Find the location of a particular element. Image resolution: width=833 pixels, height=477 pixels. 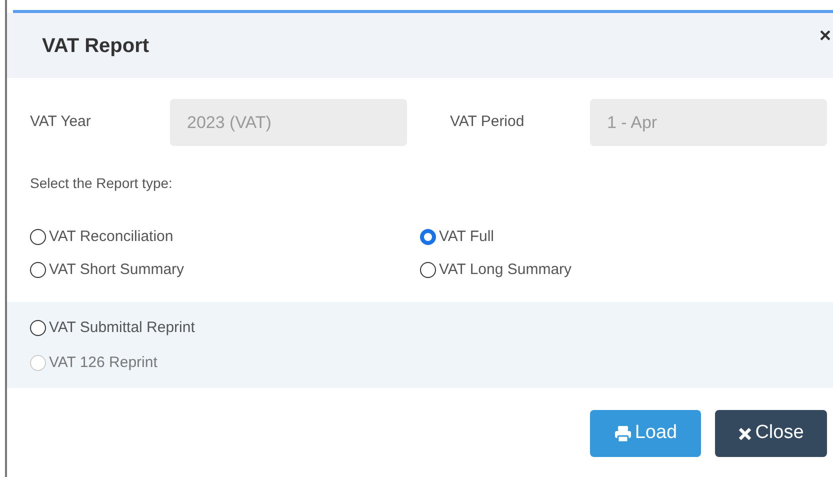

field-label: VAT Year is located at coordinates (61, 122).